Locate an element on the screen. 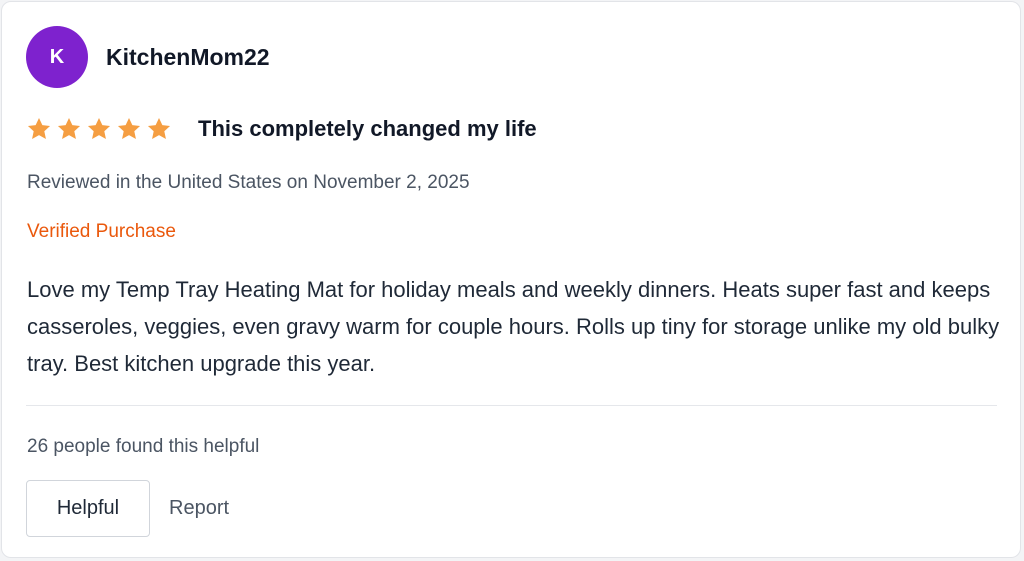 Image resolution: width=1024 pixels, height=561 pixels. divider is located at coordinates (511, 405).